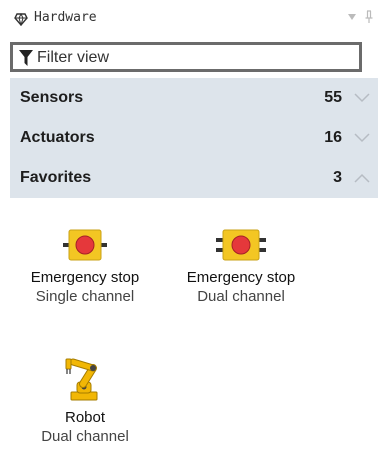 The image size is (378, 451). What do you see at coordinates (85, 267) in the screenshot?
I see `favorite-item-emergency-stop-single: Emergency stop Single channel` at bounding box center [85, 267].